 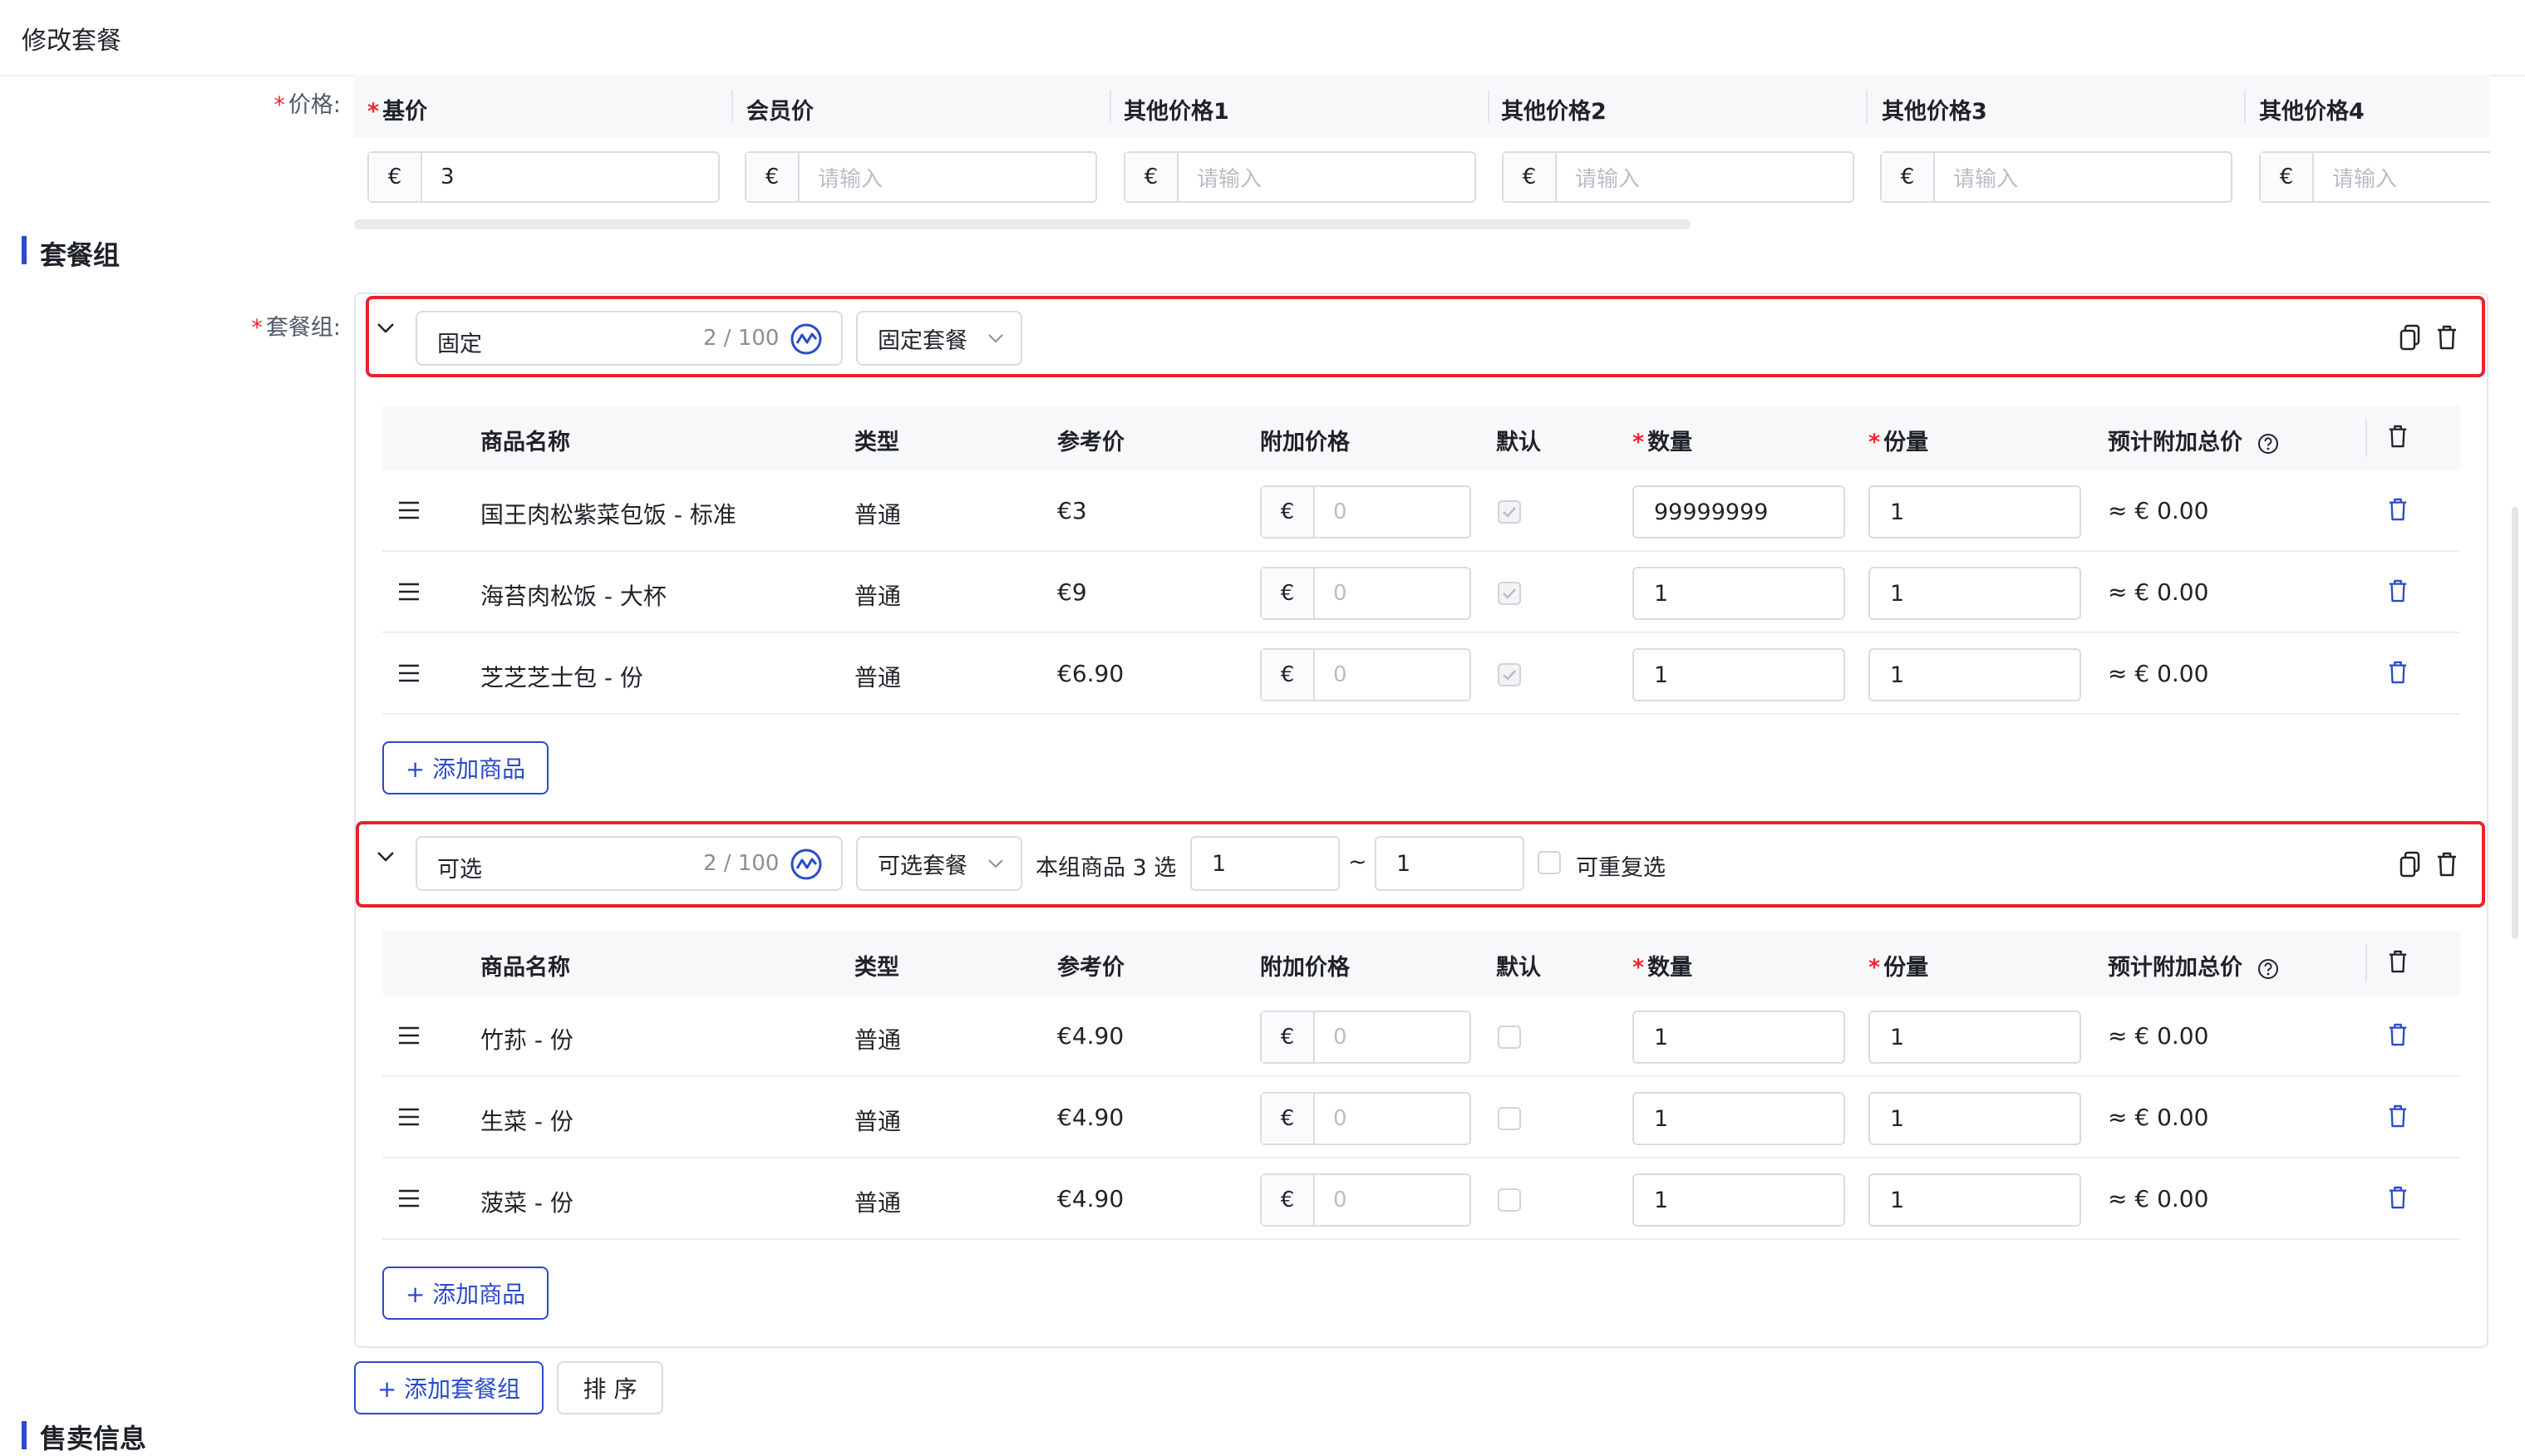 I want to click on max-select-input: 1, so click(x=1449, y=863).